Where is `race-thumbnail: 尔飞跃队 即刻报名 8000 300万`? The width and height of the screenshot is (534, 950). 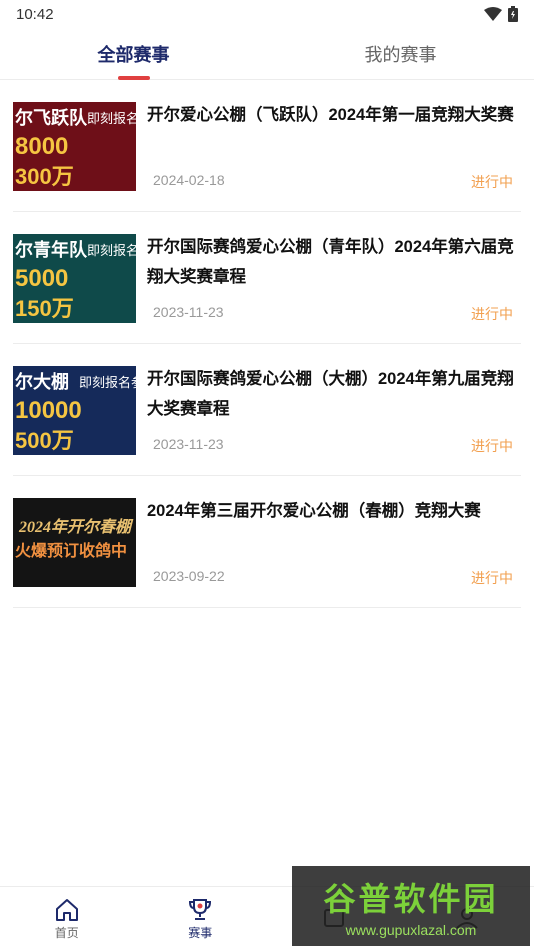
race-thumbnail: 尔飞跃队 即刻报名 8000 300万 is located at coordinates (74, 146).